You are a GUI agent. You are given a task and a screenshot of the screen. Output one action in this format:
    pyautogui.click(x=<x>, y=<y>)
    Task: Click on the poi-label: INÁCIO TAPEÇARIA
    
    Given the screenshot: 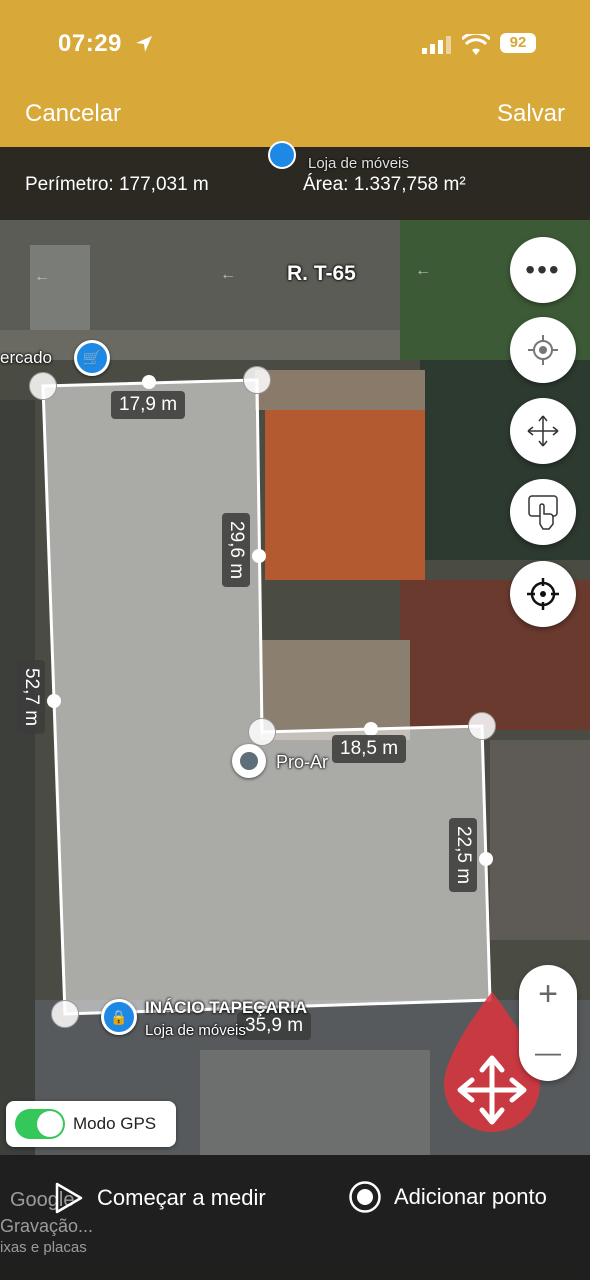 What is the action you would take?
    pyautogui.click(x=226, y=1007)
    